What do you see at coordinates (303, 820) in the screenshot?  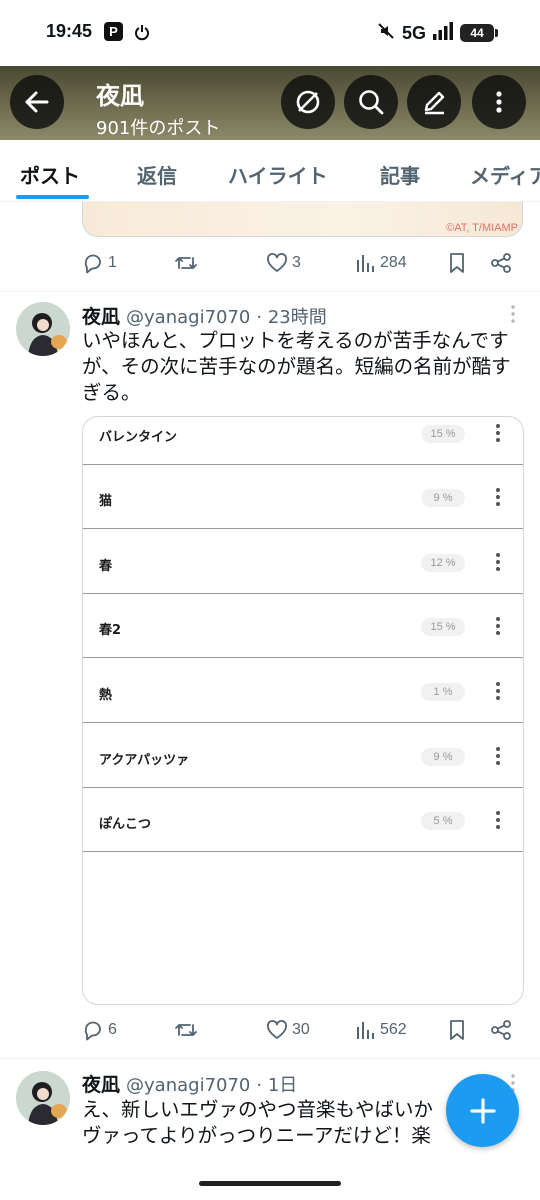 I see `list-item: ぽんこつ 5 %` at bounding box center [303, 820].